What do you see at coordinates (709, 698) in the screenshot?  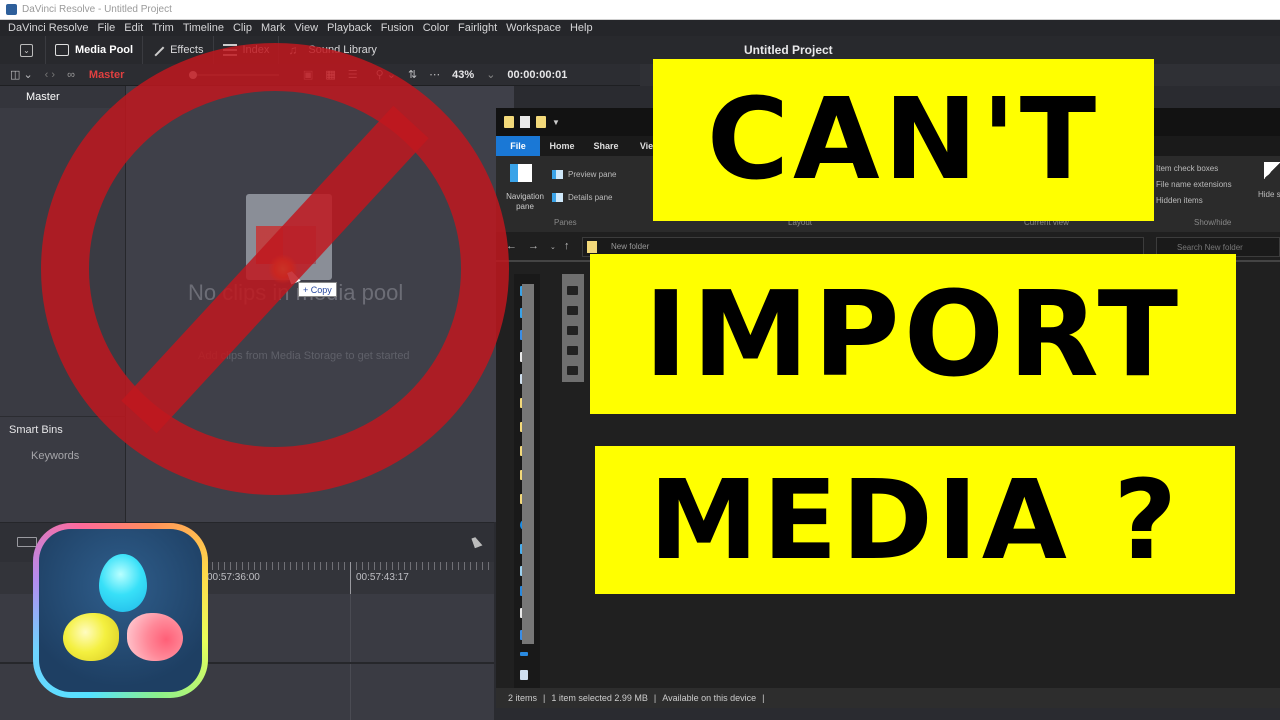 I see `availability-status: Available on this device` at bounding box center [709, 698].